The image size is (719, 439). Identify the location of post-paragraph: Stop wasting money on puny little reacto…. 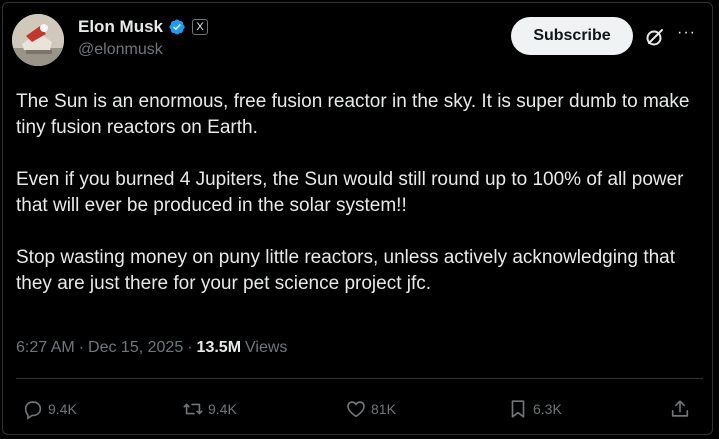
(346, 270).